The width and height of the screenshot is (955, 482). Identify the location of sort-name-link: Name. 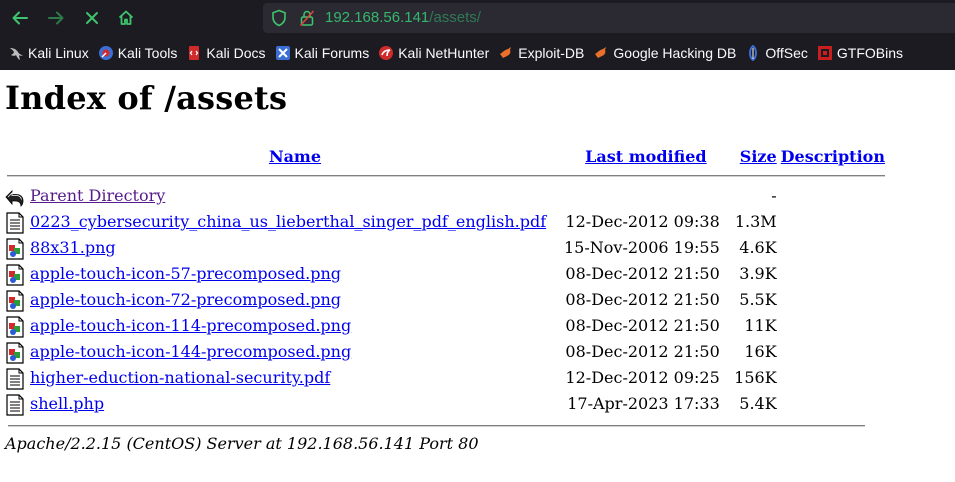
(295, 156).